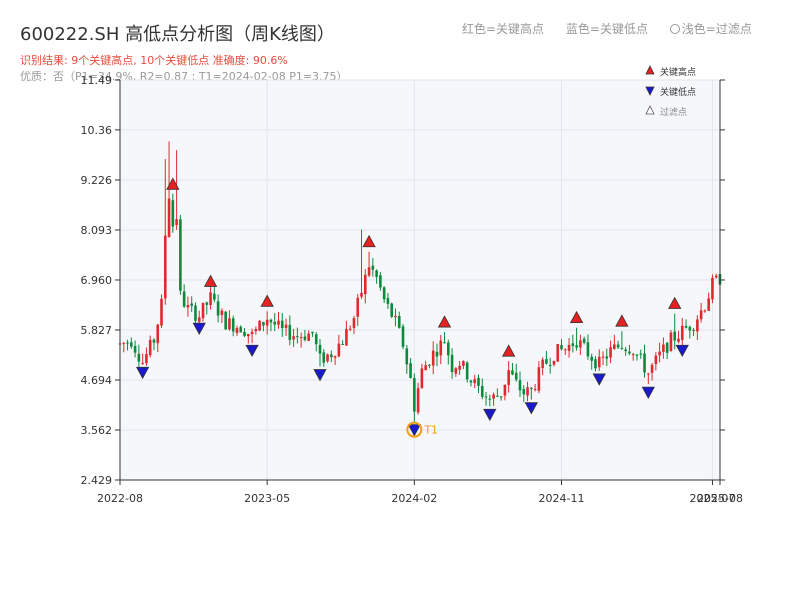  I want to click on t1-label: T1, so click(430, 430).